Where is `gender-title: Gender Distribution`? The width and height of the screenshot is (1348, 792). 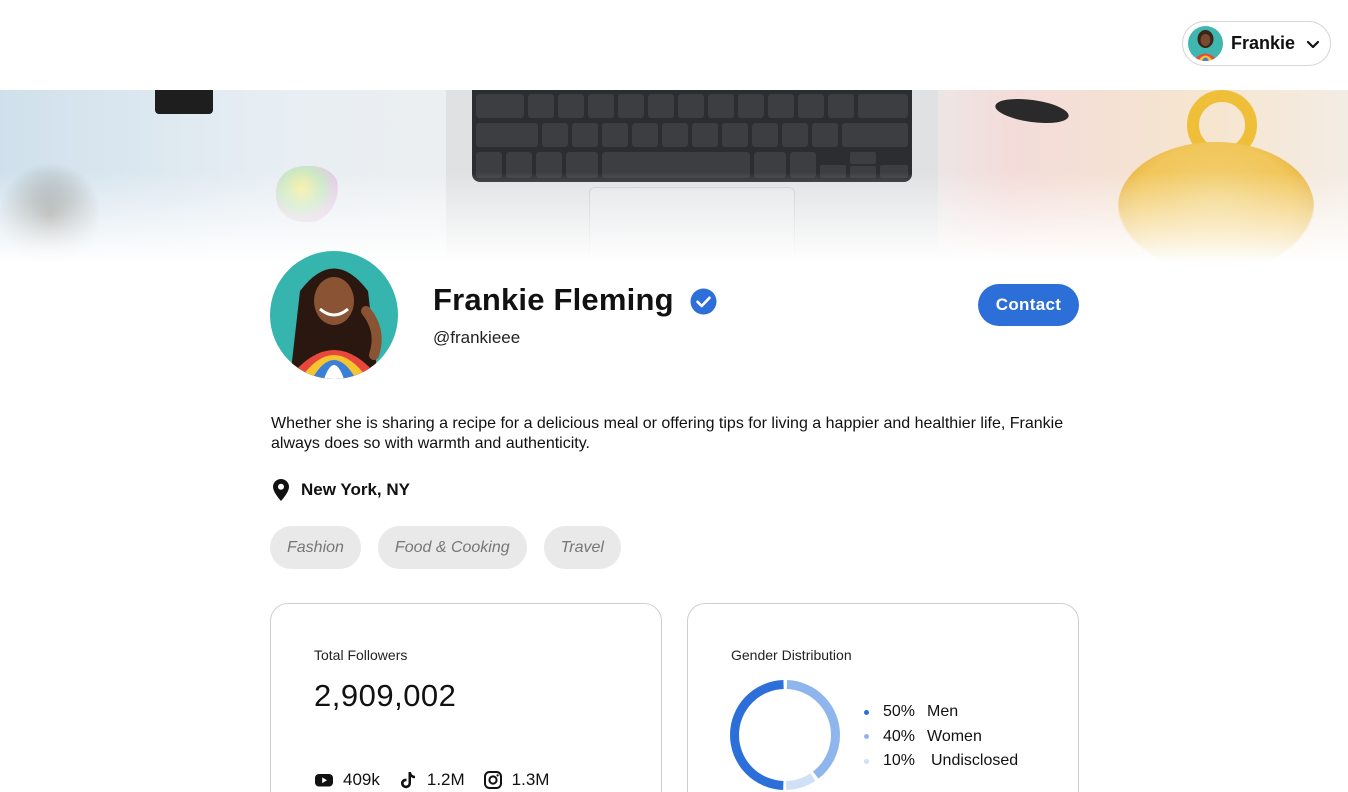 gender-title: Gender Distribution is located at coordinates (791, 655).